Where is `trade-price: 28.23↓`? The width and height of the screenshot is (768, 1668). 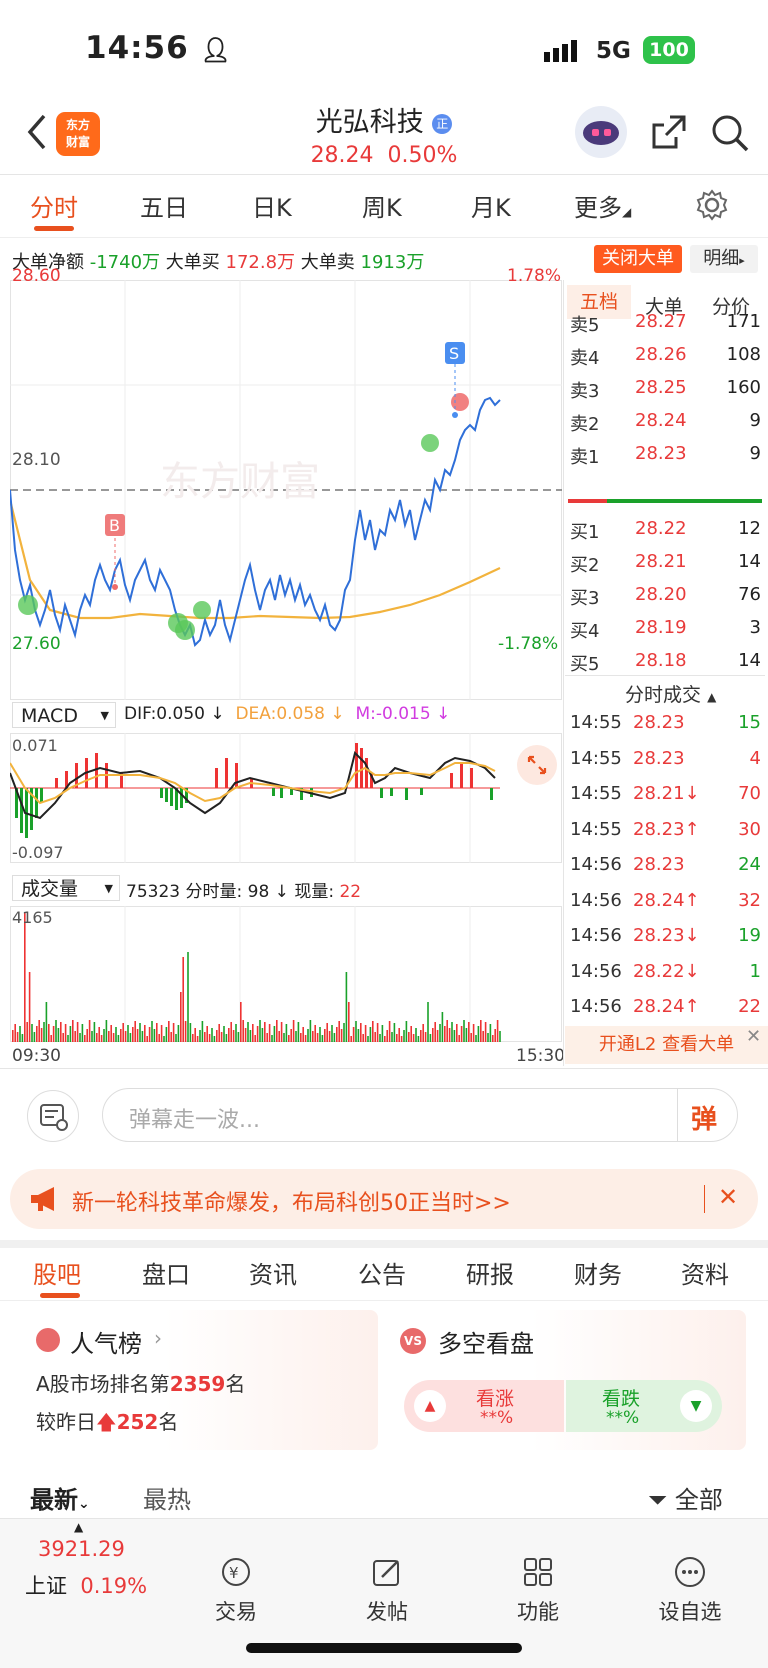
trade-price: 28.23↓ is located at coordinates (666, 935).